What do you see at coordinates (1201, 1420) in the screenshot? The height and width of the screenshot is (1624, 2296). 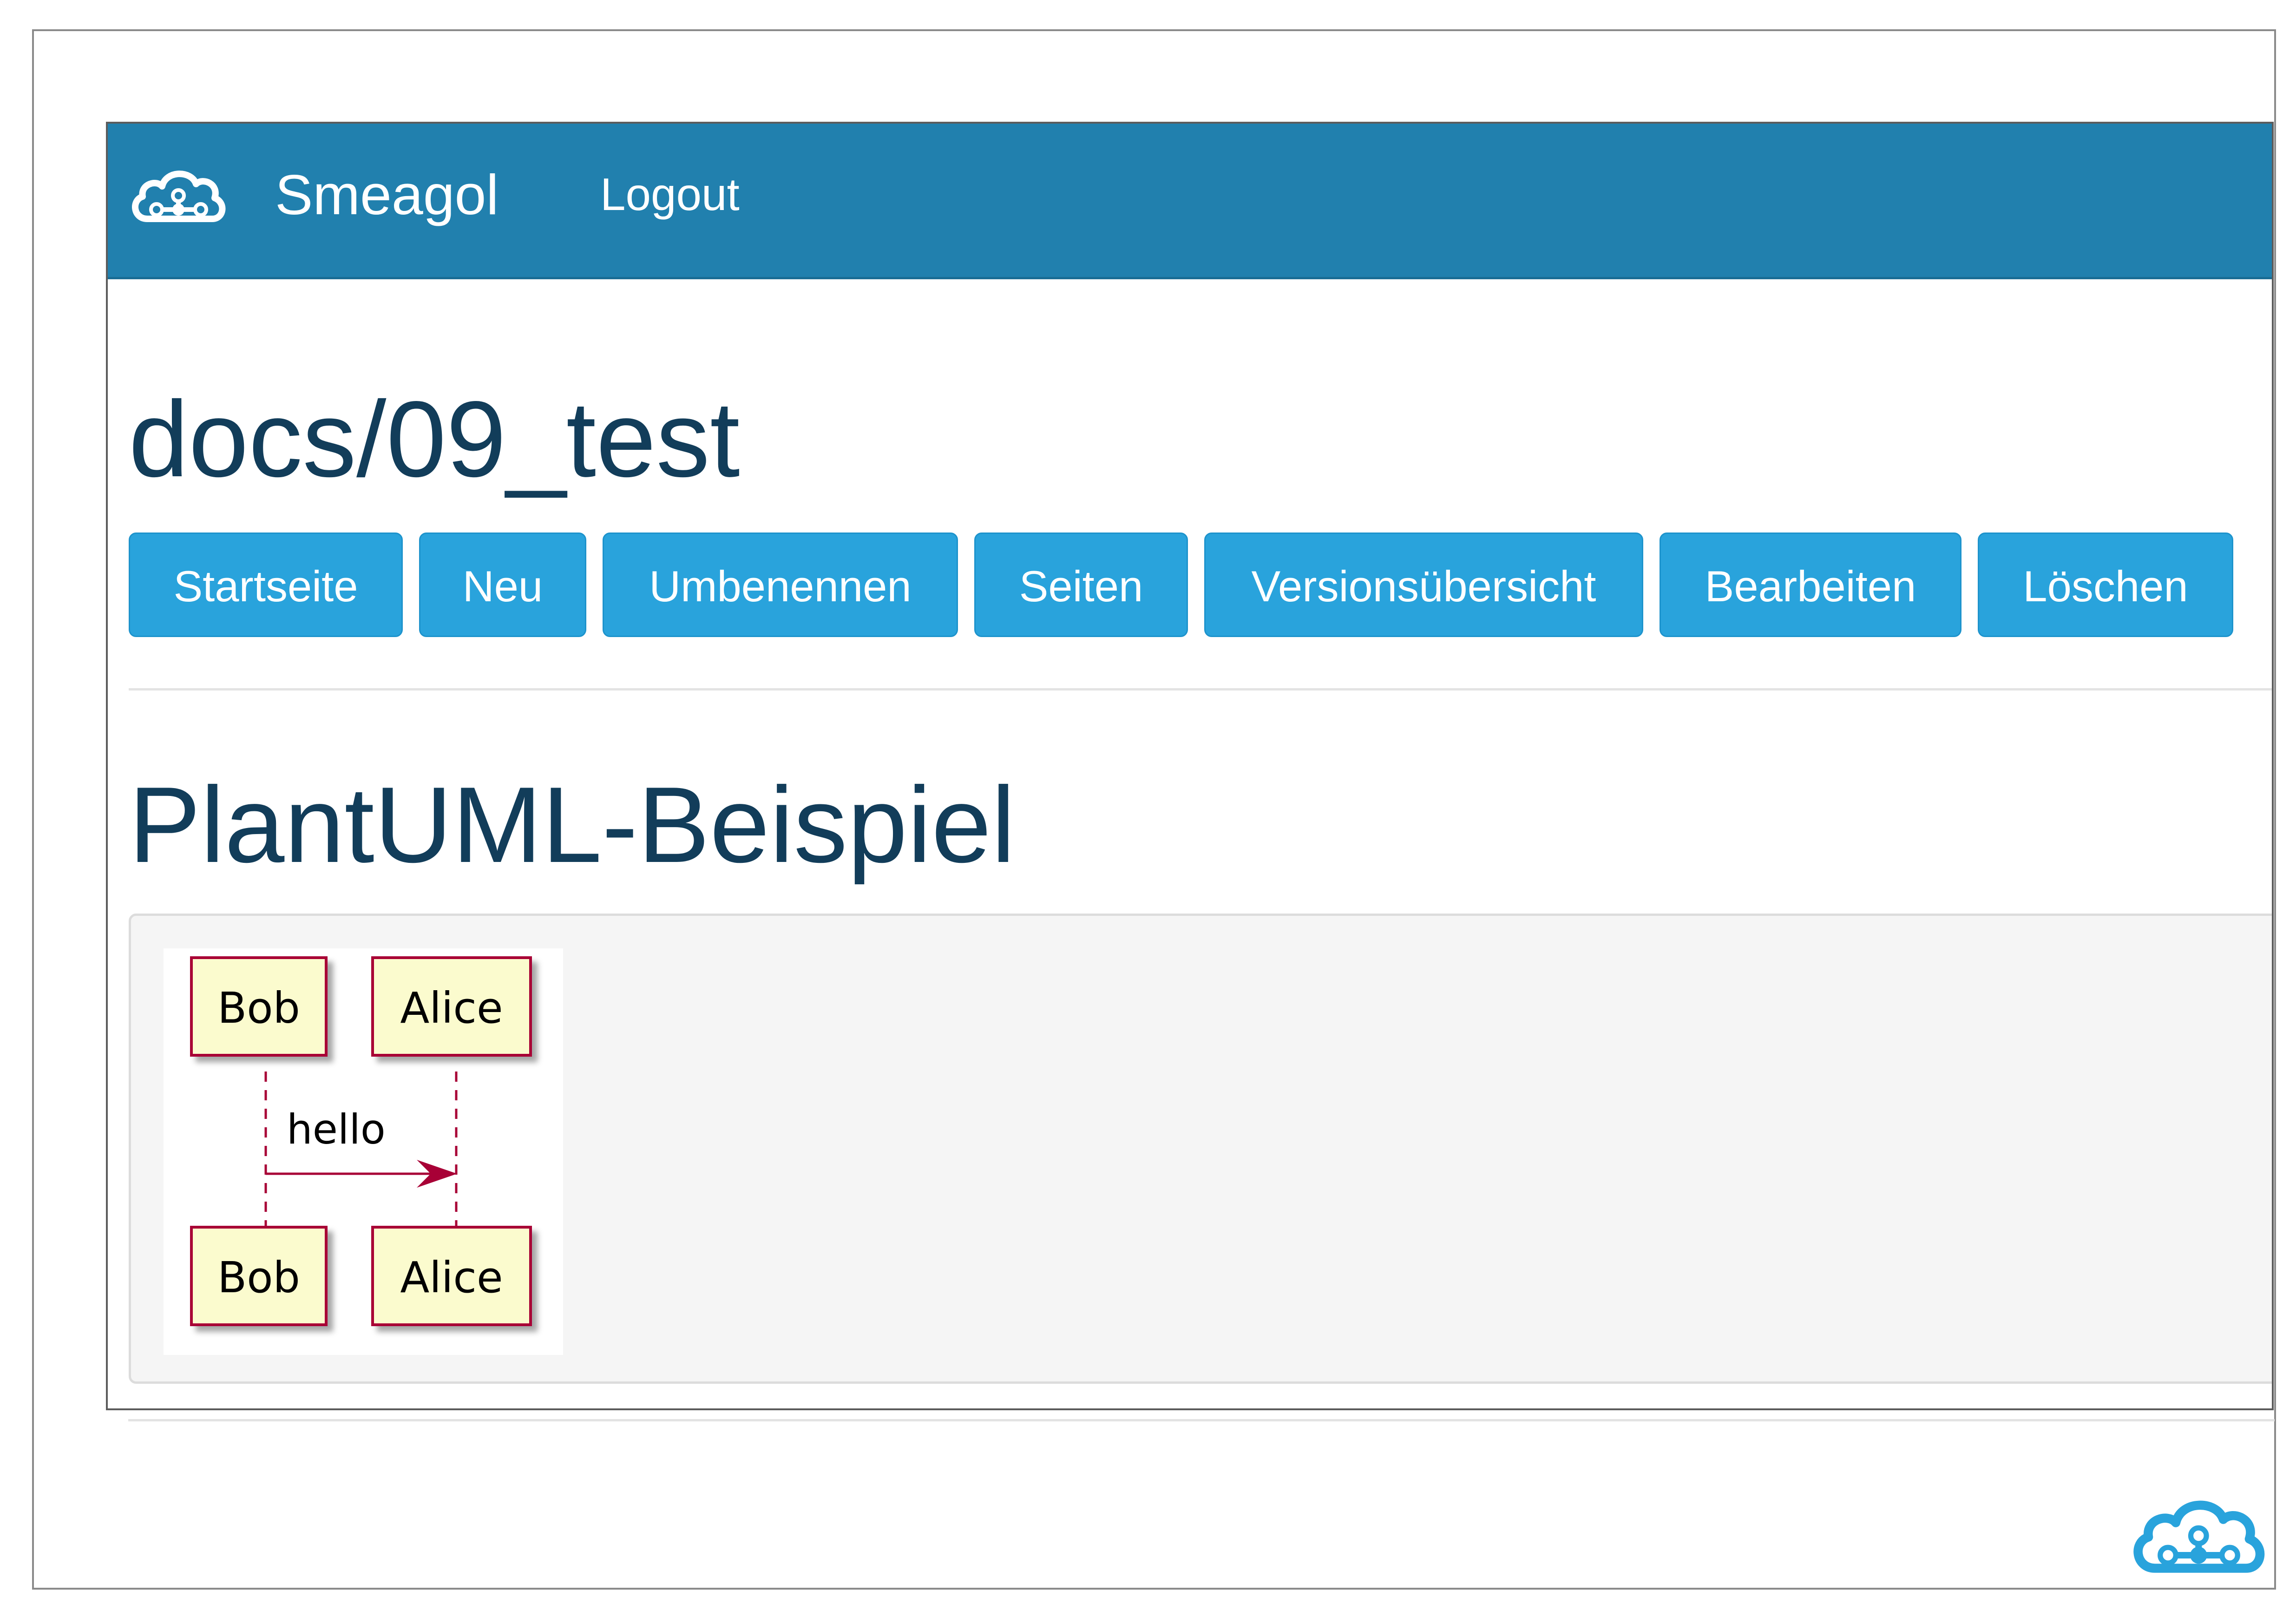 I see `footer-divider` at bounding box center [1201, 1420].